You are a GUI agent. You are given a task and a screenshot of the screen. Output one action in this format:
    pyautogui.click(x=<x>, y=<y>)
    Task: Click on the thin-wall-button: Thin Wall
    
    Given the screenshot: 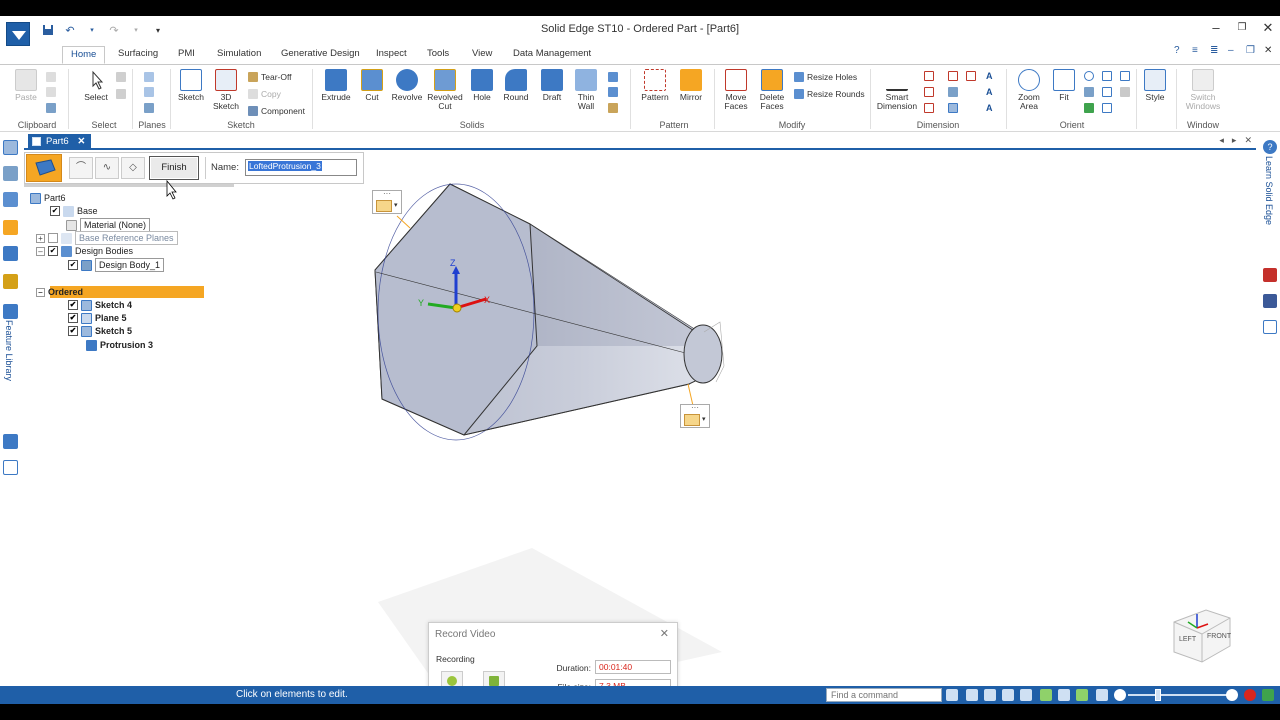 What is the action you would take?
    pyautogui.click(x=586, y=90)
    